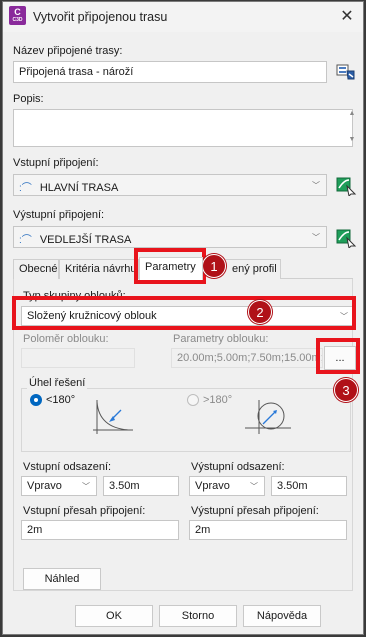 Image resolution: width=366 pixels, height=637 pixels. Describe the element at coordinates (347, 17) in the screenshot. I see `close-icon: ✕` at that location.